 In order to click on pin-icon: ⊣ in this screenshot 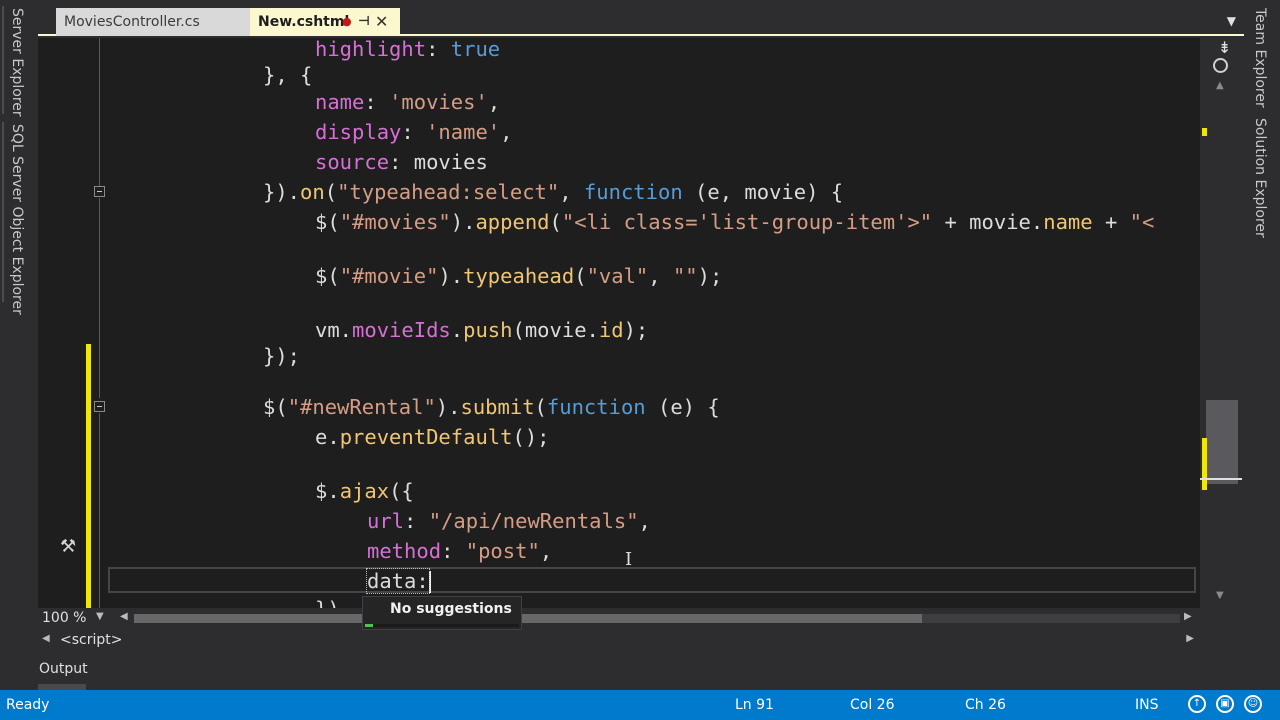, I will do `click(364, 22)`.